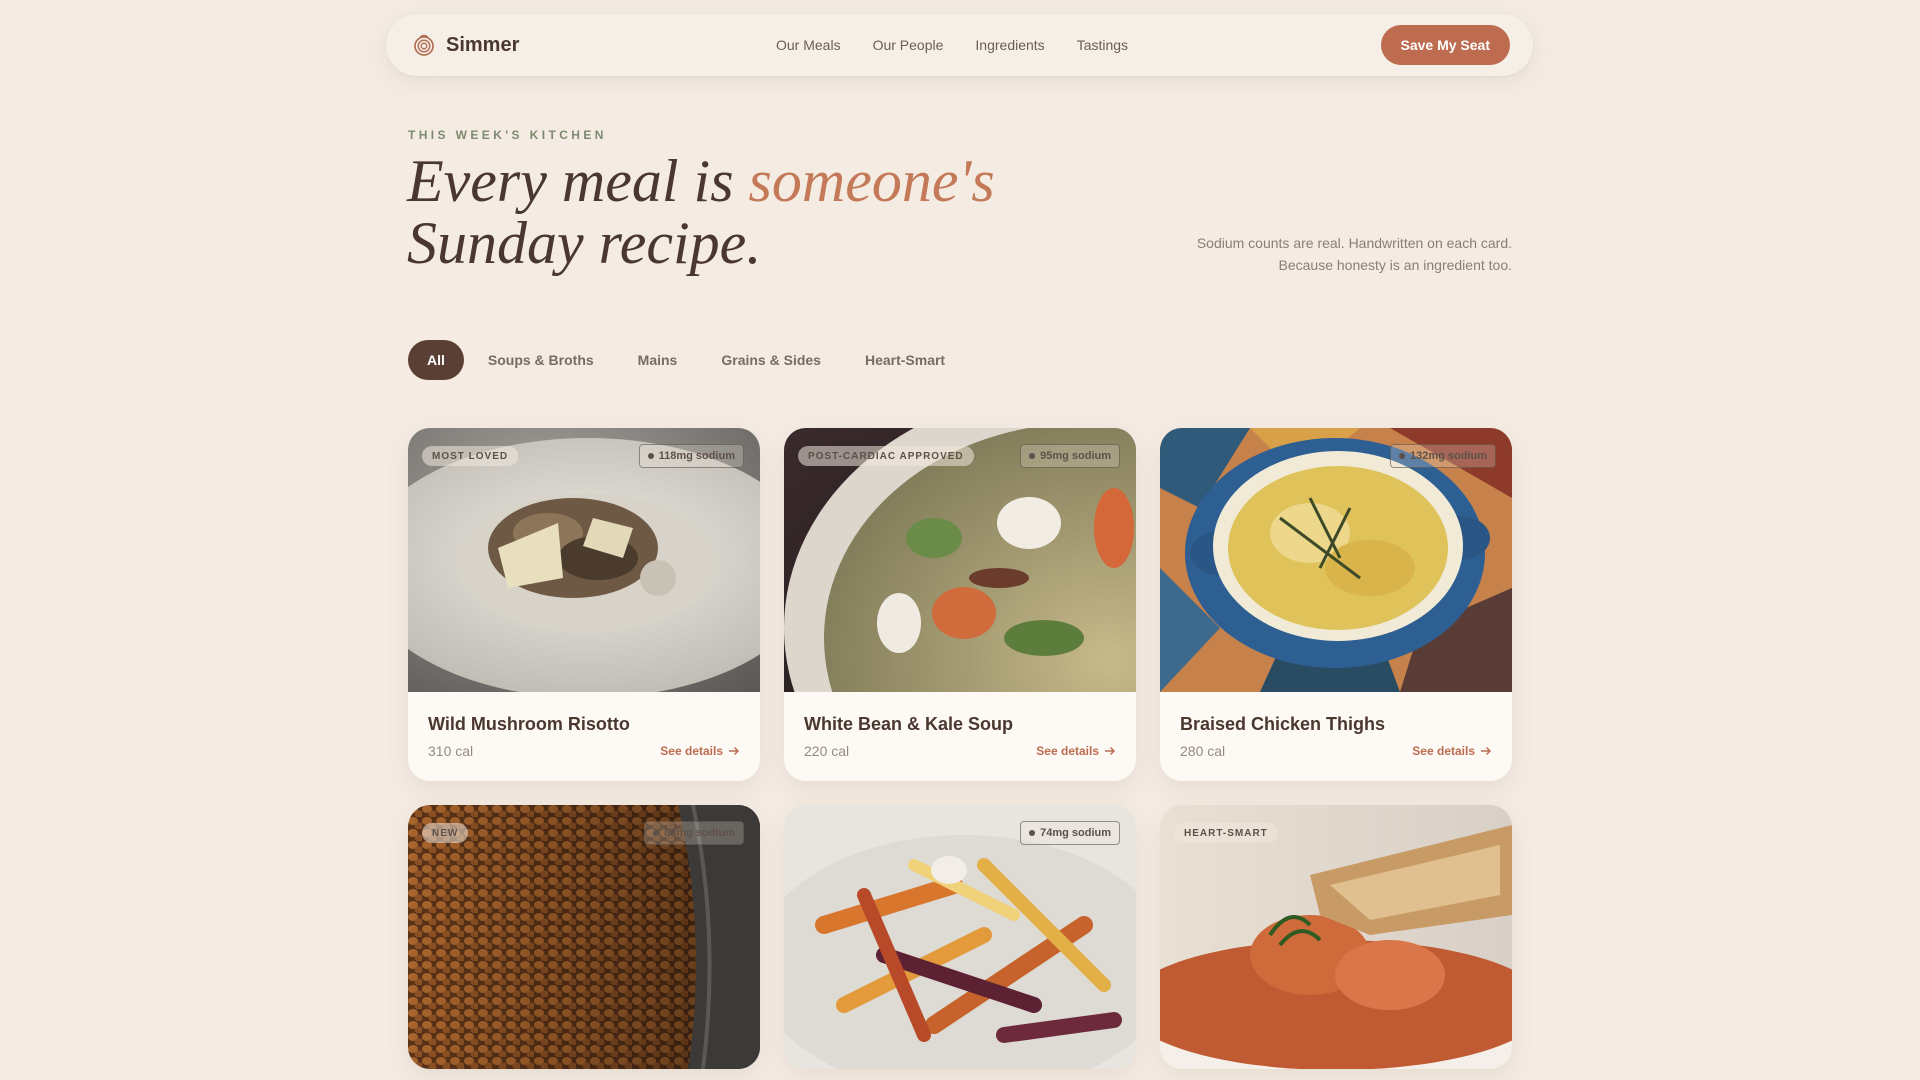 The image size is (1920, 1080). What do you see at coordinates (886, 456) in the screenshot?
I see `meal-tag: POST-CARDIAC APPROVED` at bounding box center [886, 456].